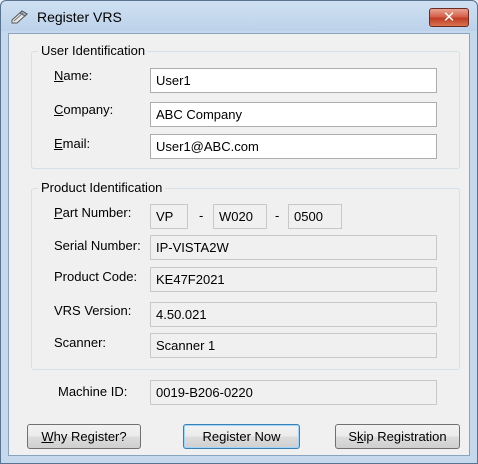  I want to click on scanner-label: Scanner:, so click(80, 342).